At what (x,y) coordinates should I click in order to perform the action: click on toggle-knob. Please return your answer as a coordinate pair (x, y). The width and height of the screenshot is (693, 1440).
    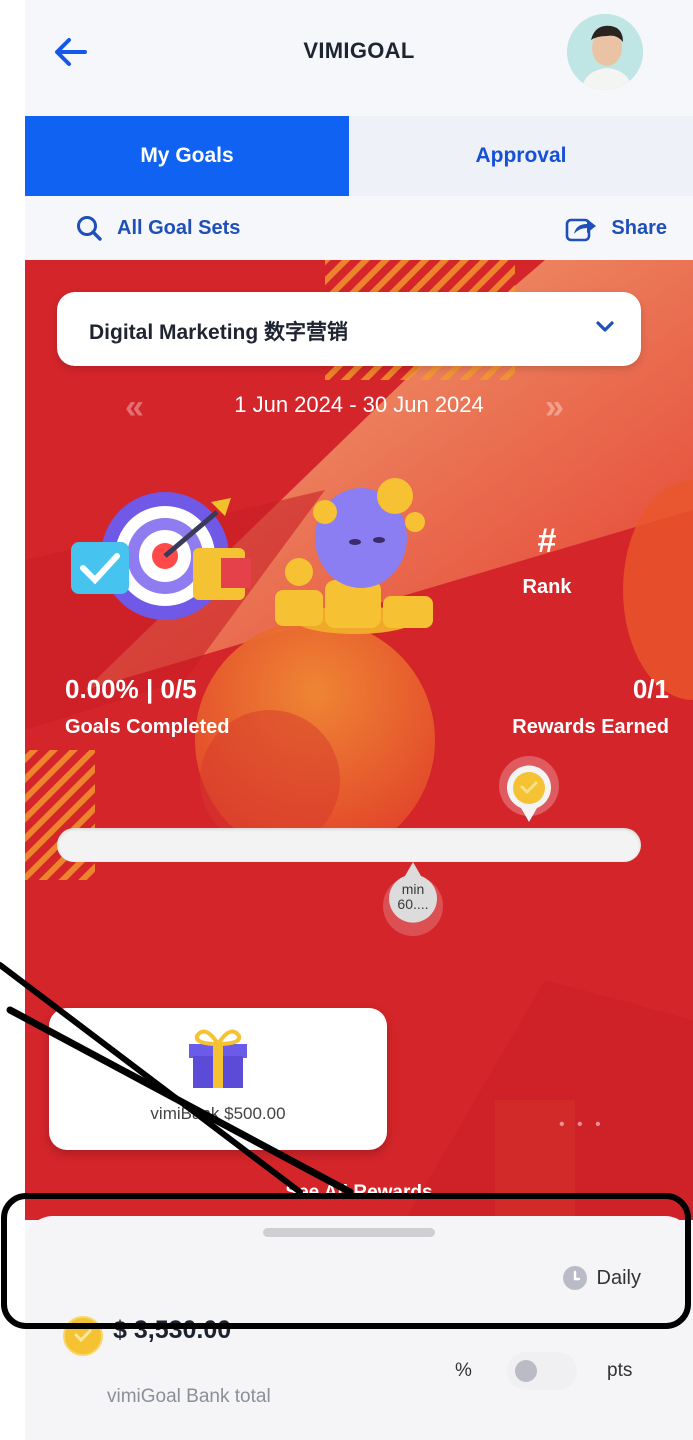
    Looking at the image, I should click on (526, 1371).